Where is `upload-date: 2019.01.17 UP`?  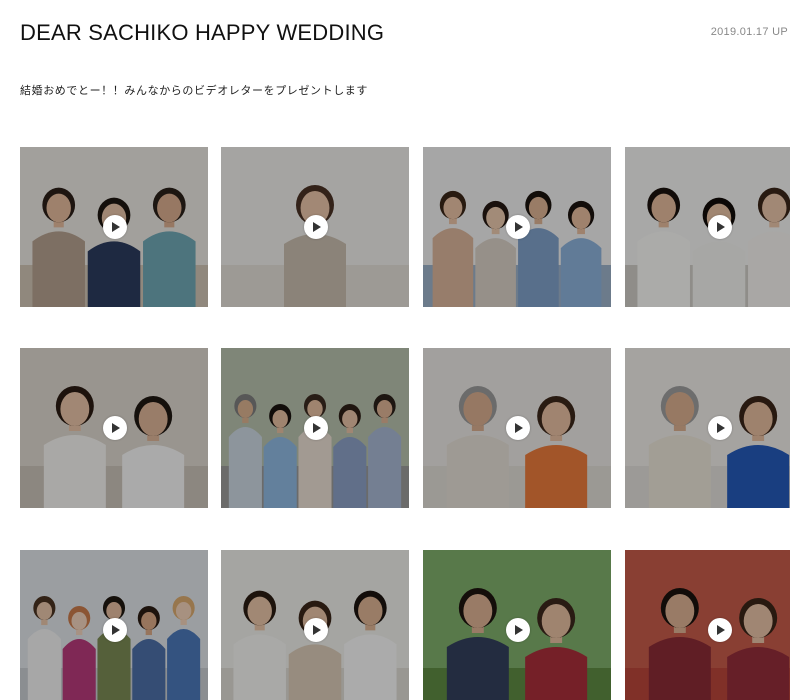
upload-date: 2019.01.17 UP is located at coordinates (749, 32).